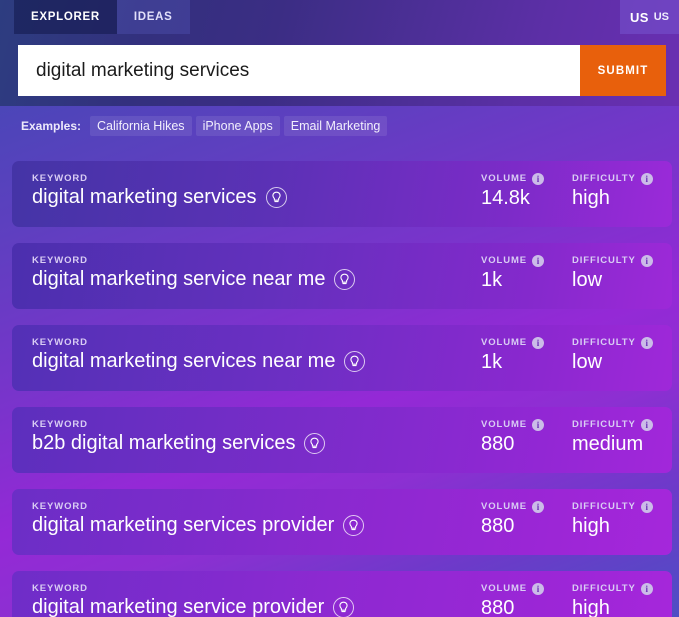 Image resolution: width=679 pixels, height=617 pixels. What do you see at coordinates (179, 279) in the screenshot?
I see `keyword-text: digital marketing service near me` at bounding box center [179, 279].